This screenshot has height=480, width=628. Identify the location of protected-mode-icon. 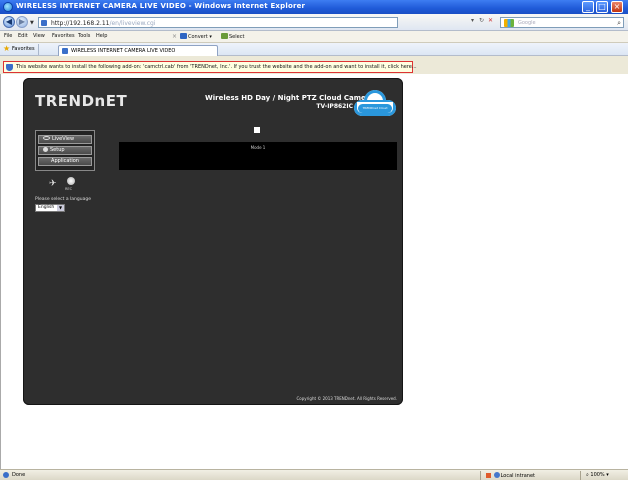
(488, 475).